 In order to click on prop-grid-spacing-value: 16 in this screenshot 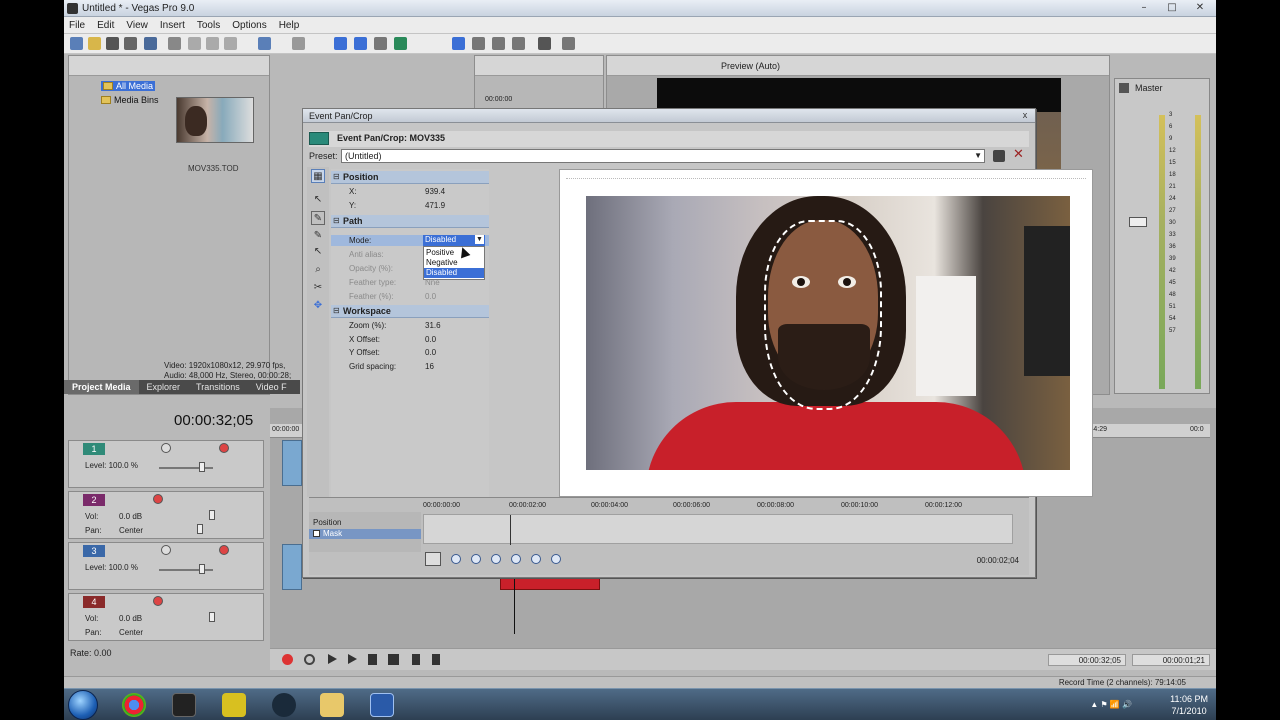, I will do `click(429, 366)`.